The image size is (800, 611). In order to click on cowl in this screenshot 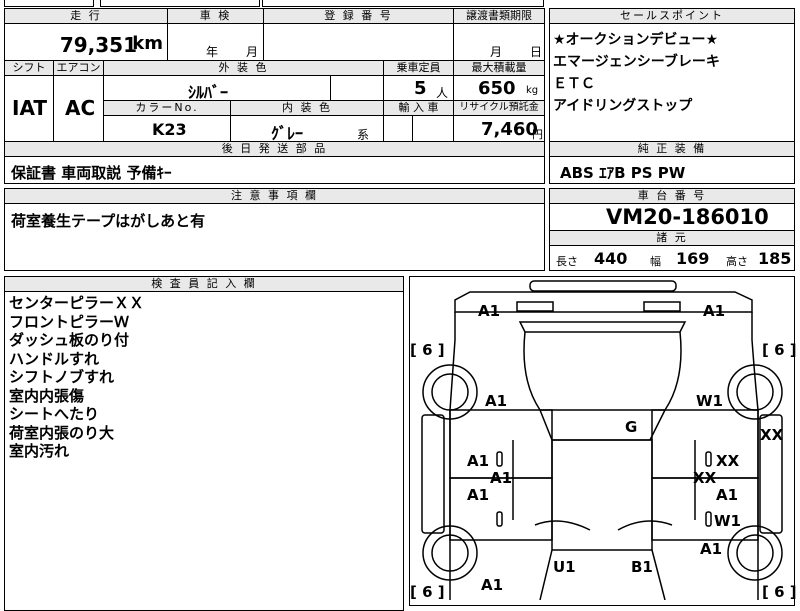, I will do `click(602, 425)`.